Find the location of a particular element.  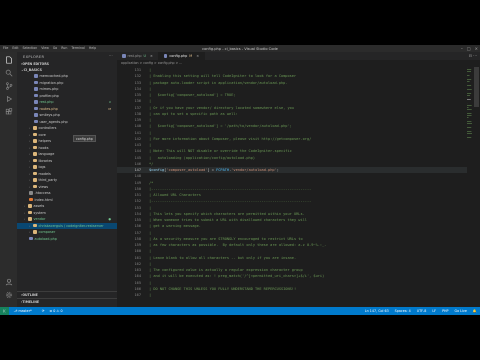

maximize-icon: □ is located at coordinates (469, 48).